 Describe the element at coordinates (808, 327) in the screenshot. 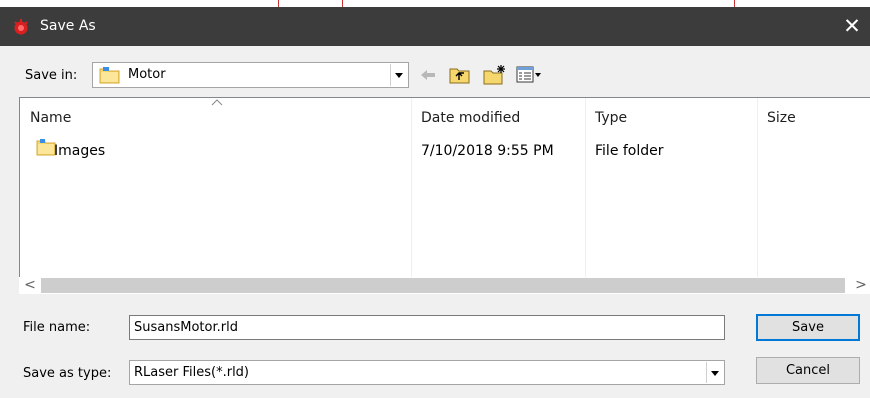

I see `save-button: Save` at that location.